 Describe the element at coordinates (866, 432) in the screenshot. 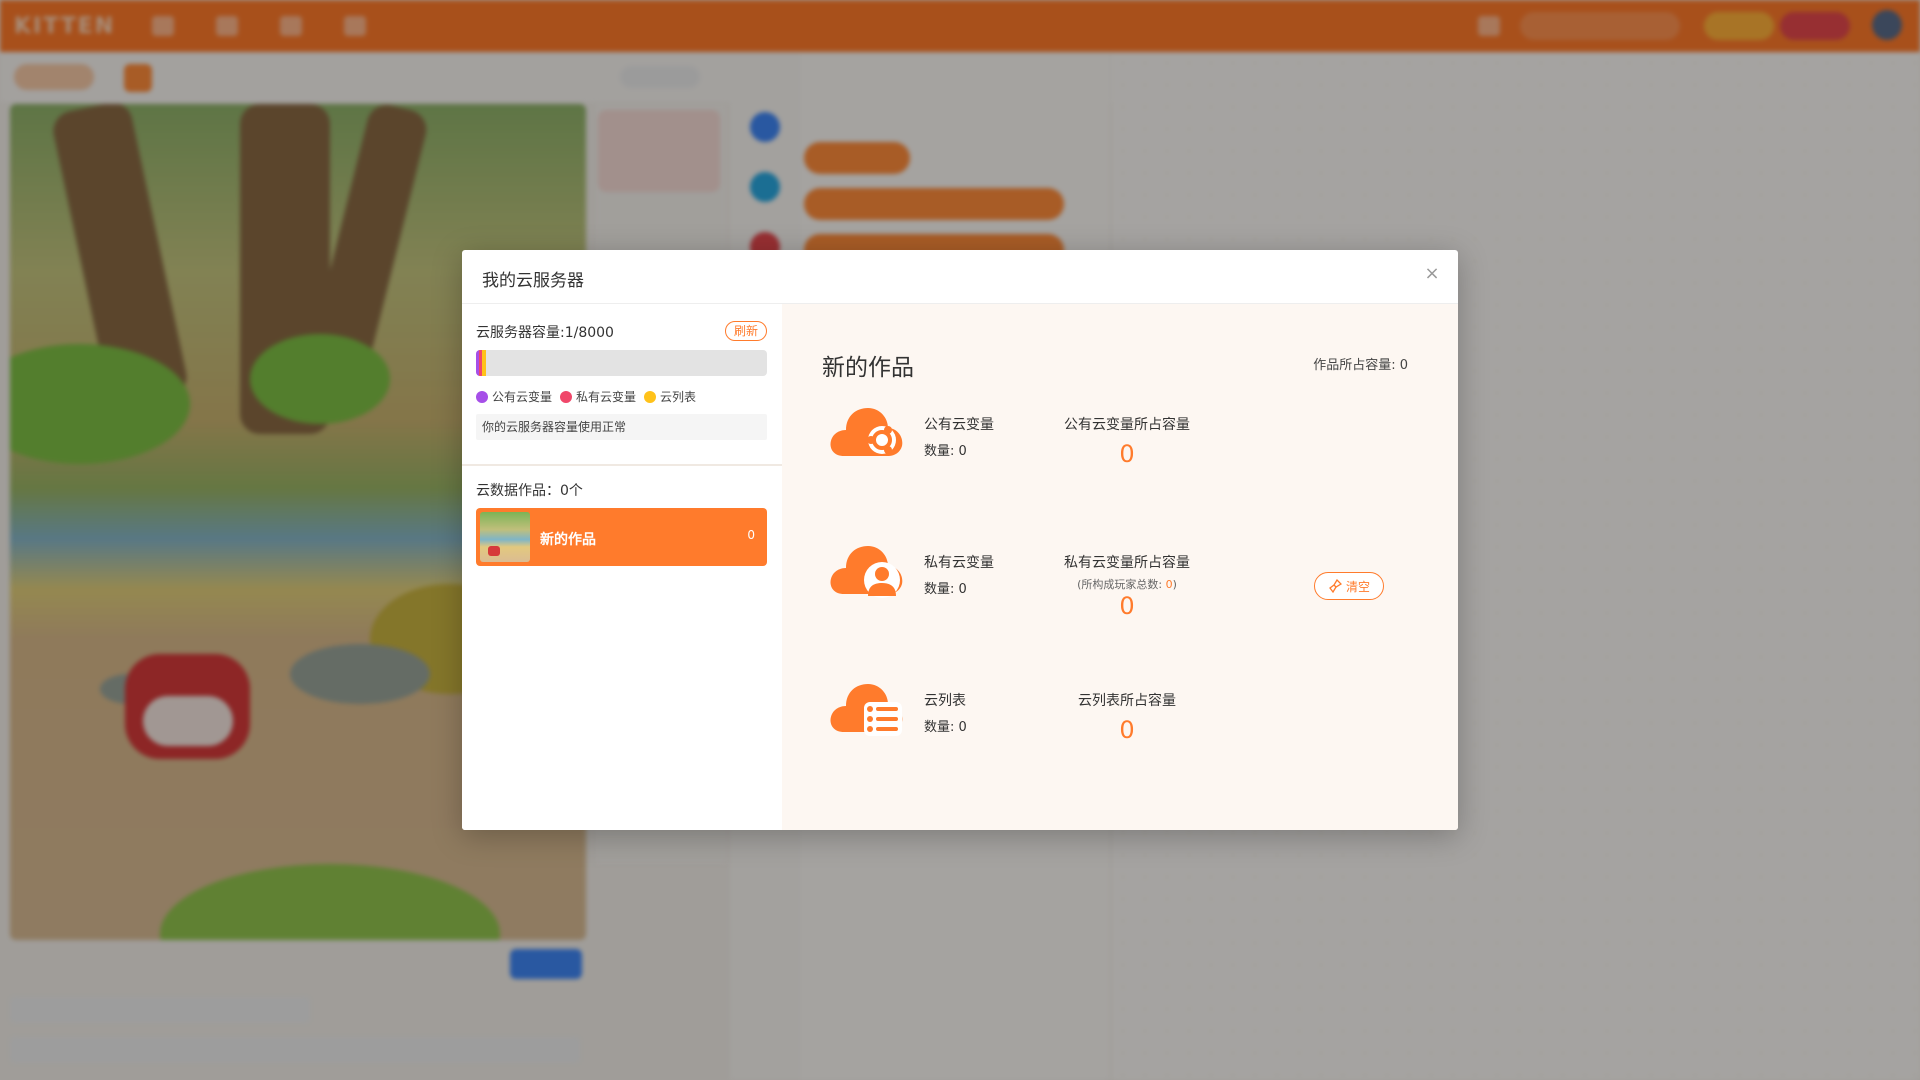

I see `cloud-share-icon` at that location.